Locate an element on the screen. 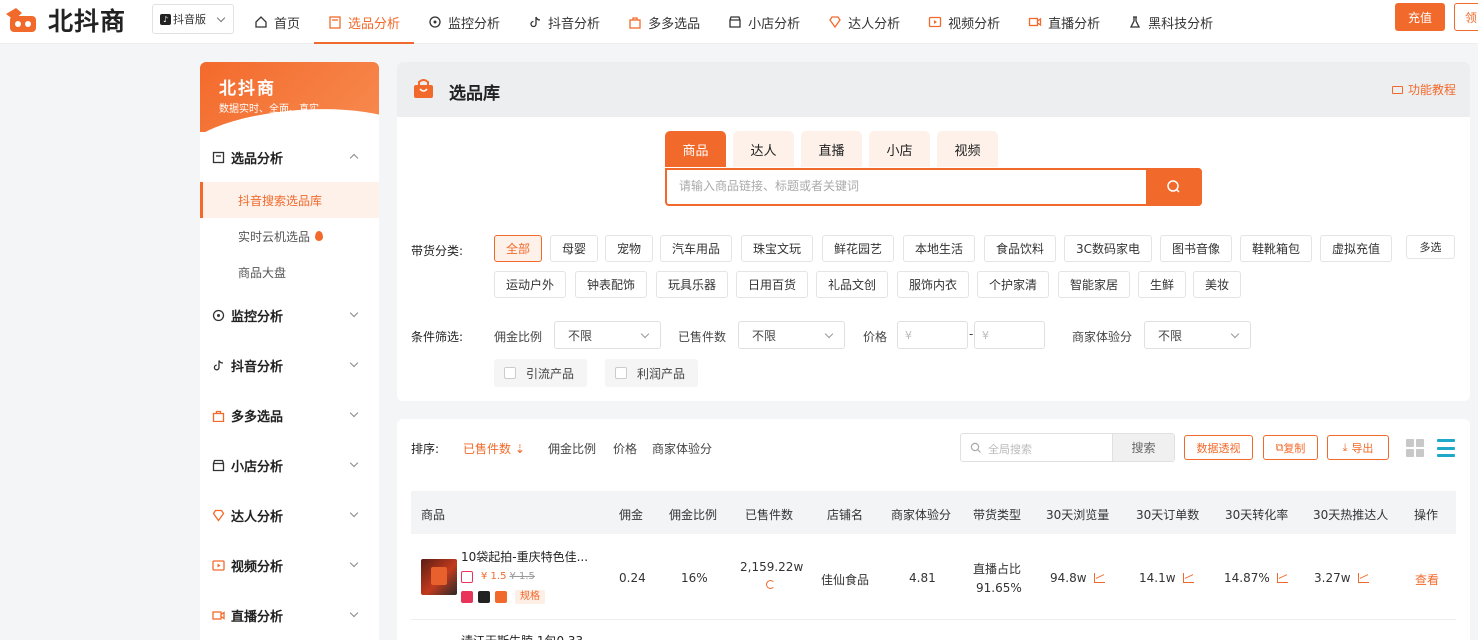  nav-home: 首页 is located at coordinates (277, 22).